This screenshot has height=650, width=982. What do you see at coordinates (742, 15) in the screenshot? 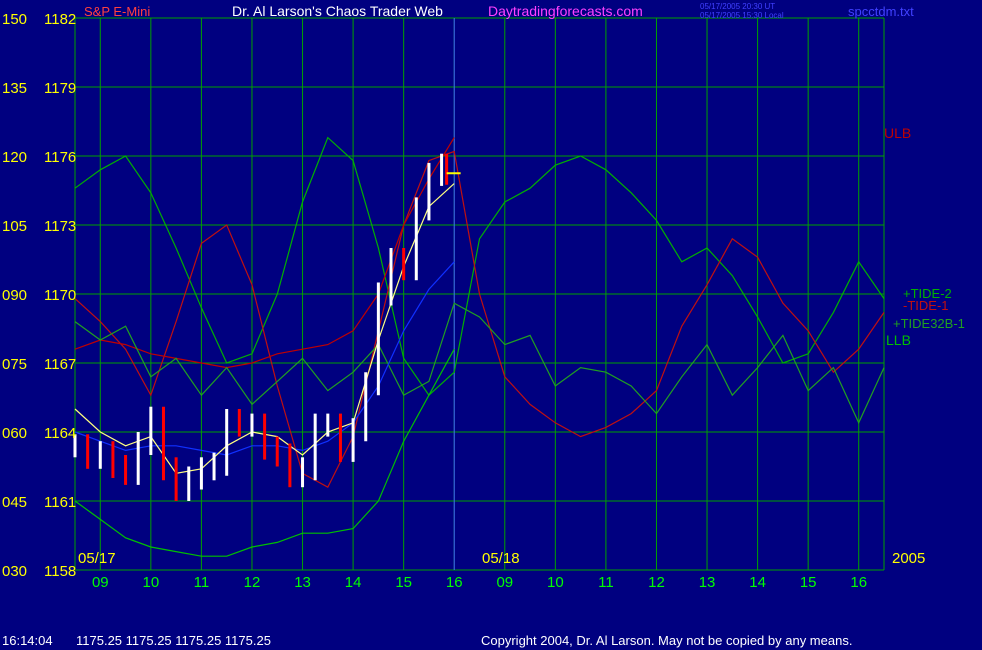
I see `timestamp-local: 05/17/2005 15:30 Local` at bounding box center [742, 15].